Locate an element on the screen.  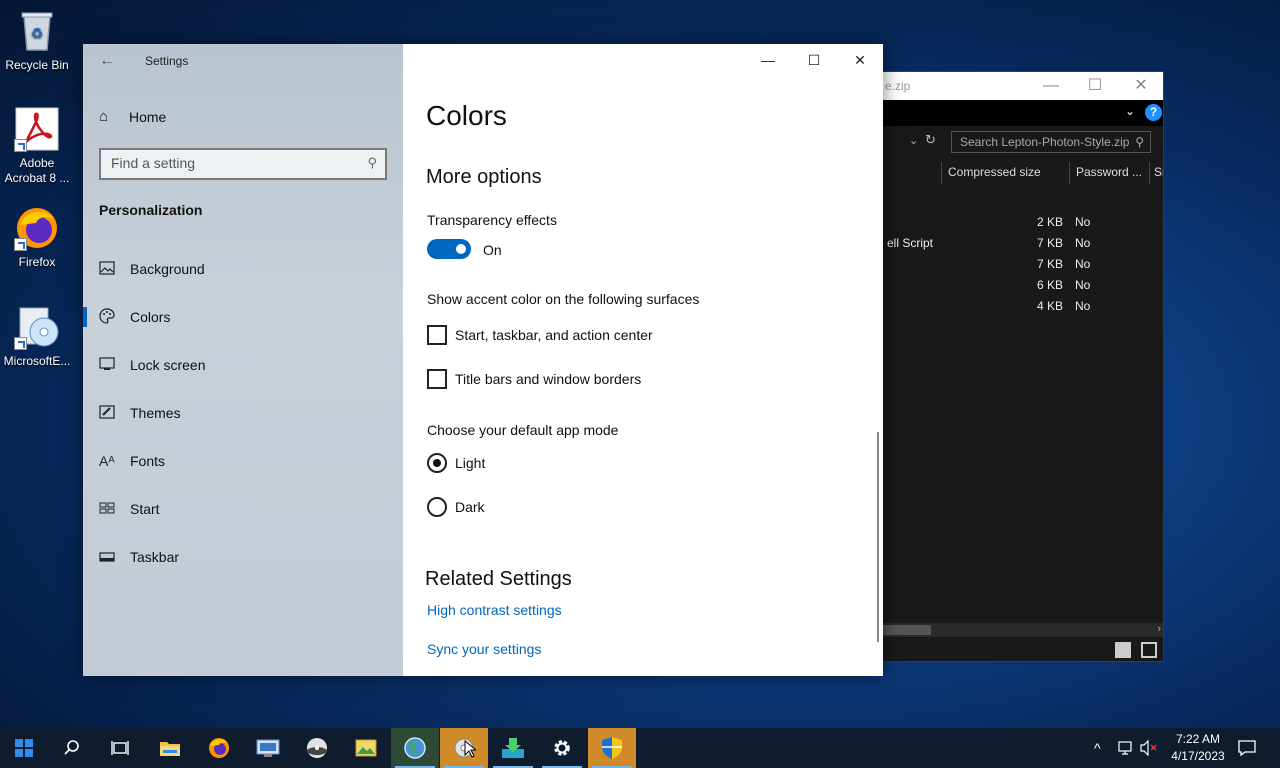
back-arrow-icon: ← is located at coordinates (107, 61).